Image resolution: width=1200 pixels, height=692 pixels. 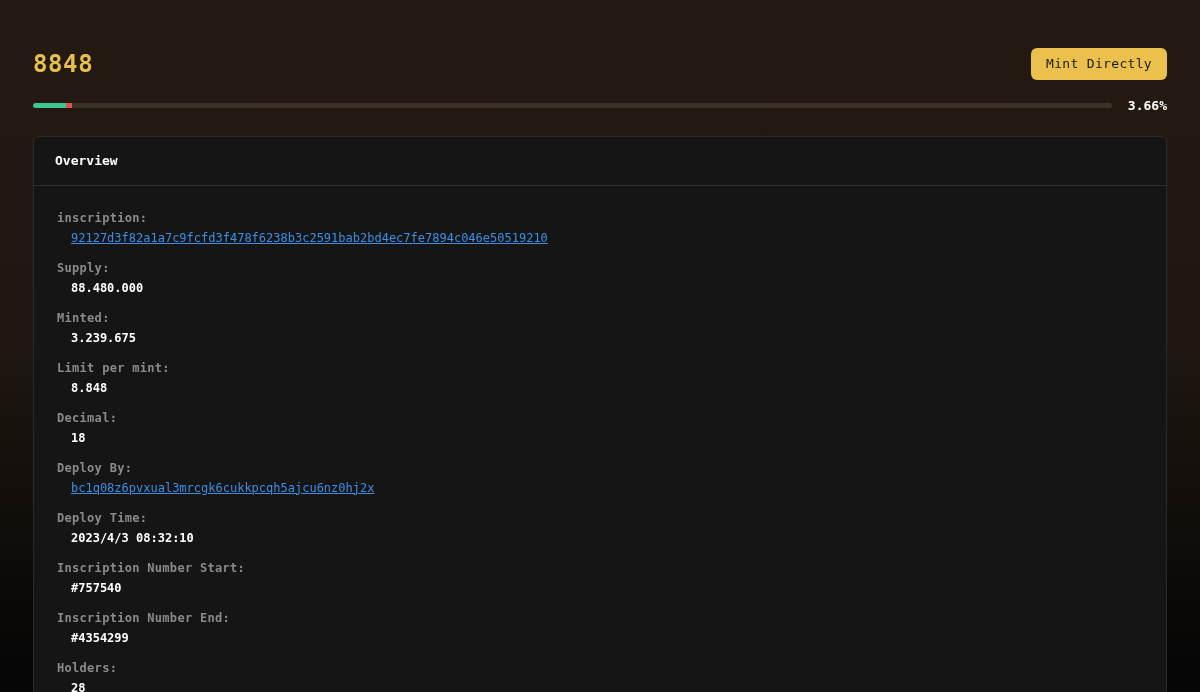 What do you see at coordinates (88, 667) in the screenshot?
I see `field-label: Holders:` at bounding box center [88, 667].